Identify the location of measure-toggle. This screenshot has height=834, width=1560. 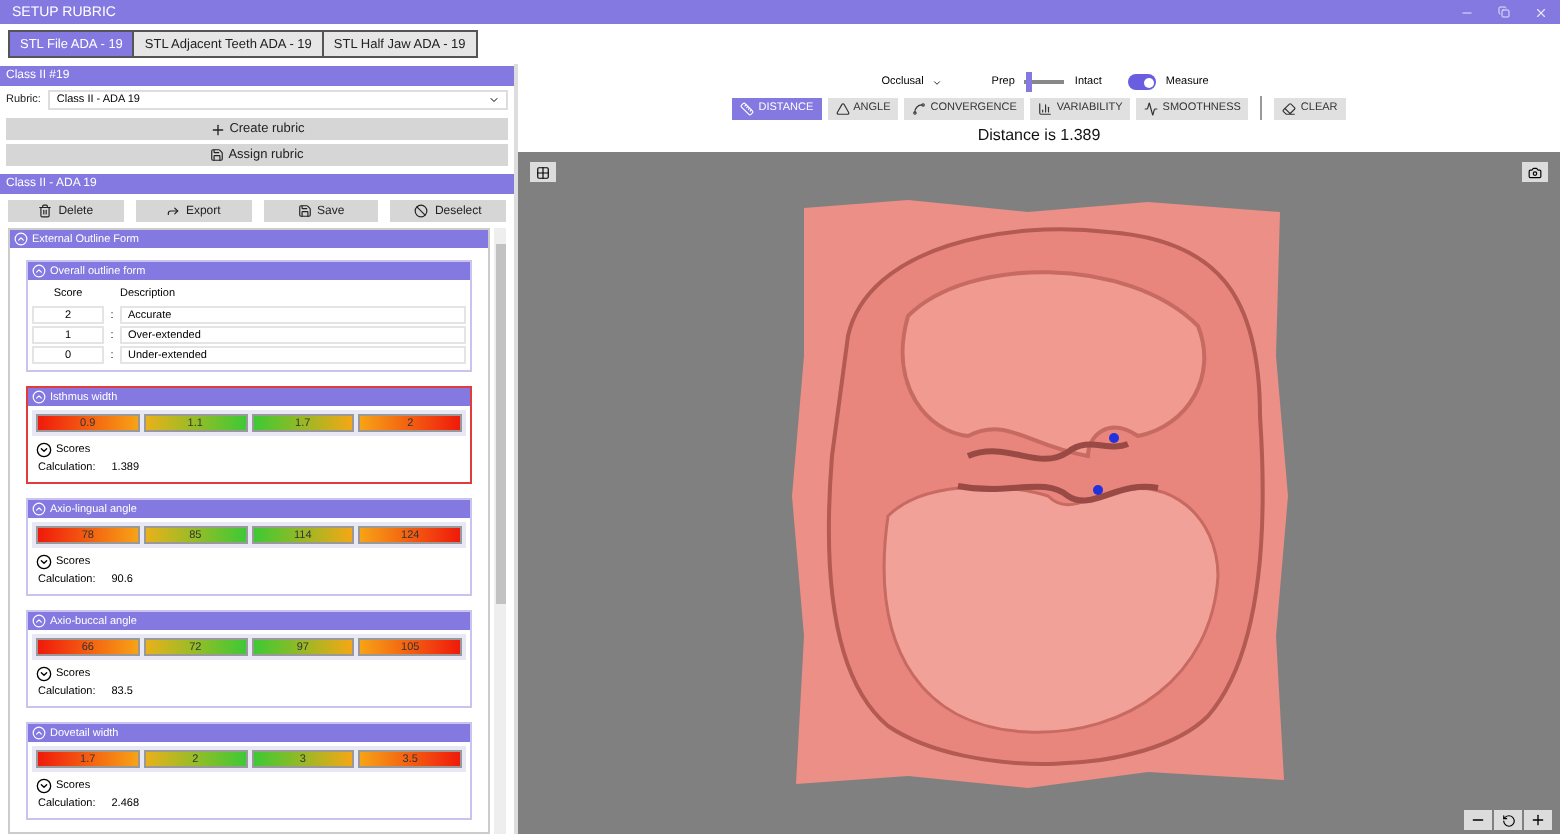
(1141, 82).